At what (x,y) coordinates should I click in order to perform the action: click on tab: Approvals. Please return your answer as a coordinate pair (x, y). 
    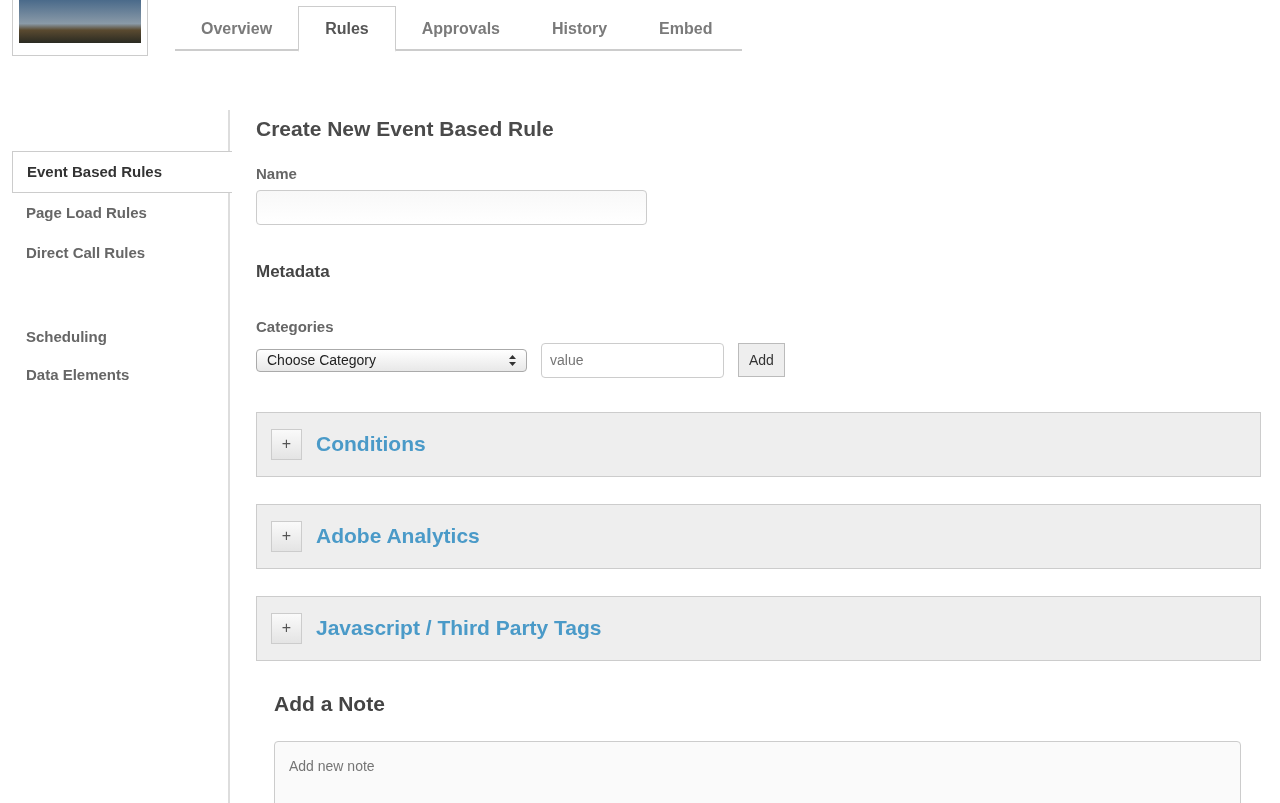
    Looking at the image, I should click on (460, 28).